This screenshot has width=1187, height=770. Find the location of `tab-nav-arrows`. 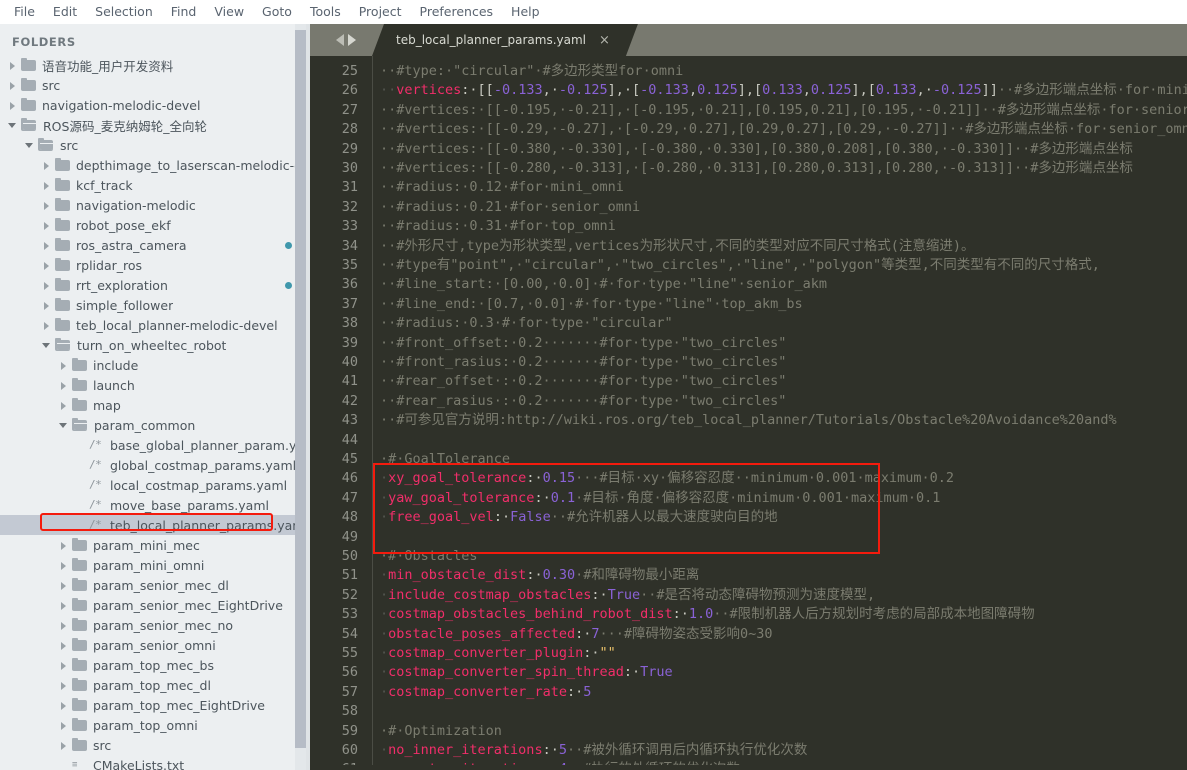

tab-nav-arrows is located at coordinates (346, 40).